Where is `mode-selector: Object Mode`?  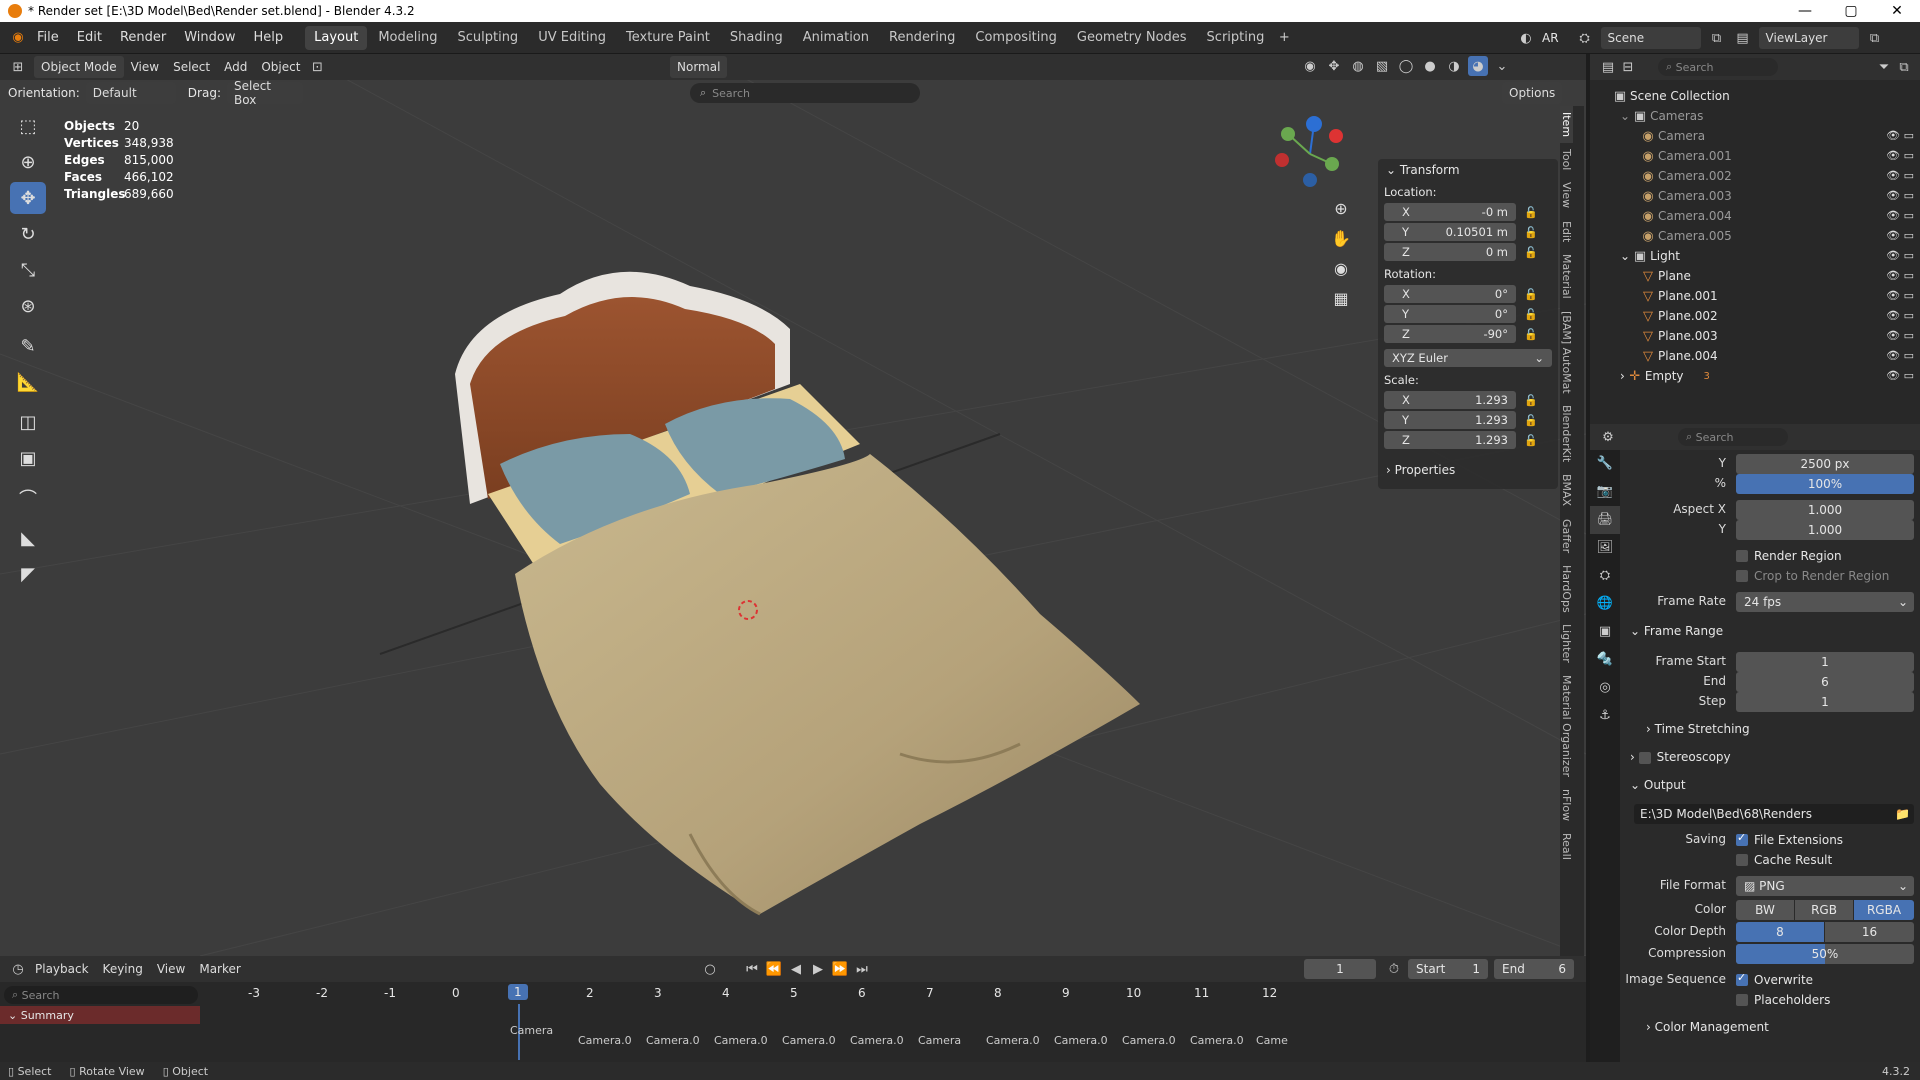 mode-selector: Object Mode is located at coordinates (79, 67).